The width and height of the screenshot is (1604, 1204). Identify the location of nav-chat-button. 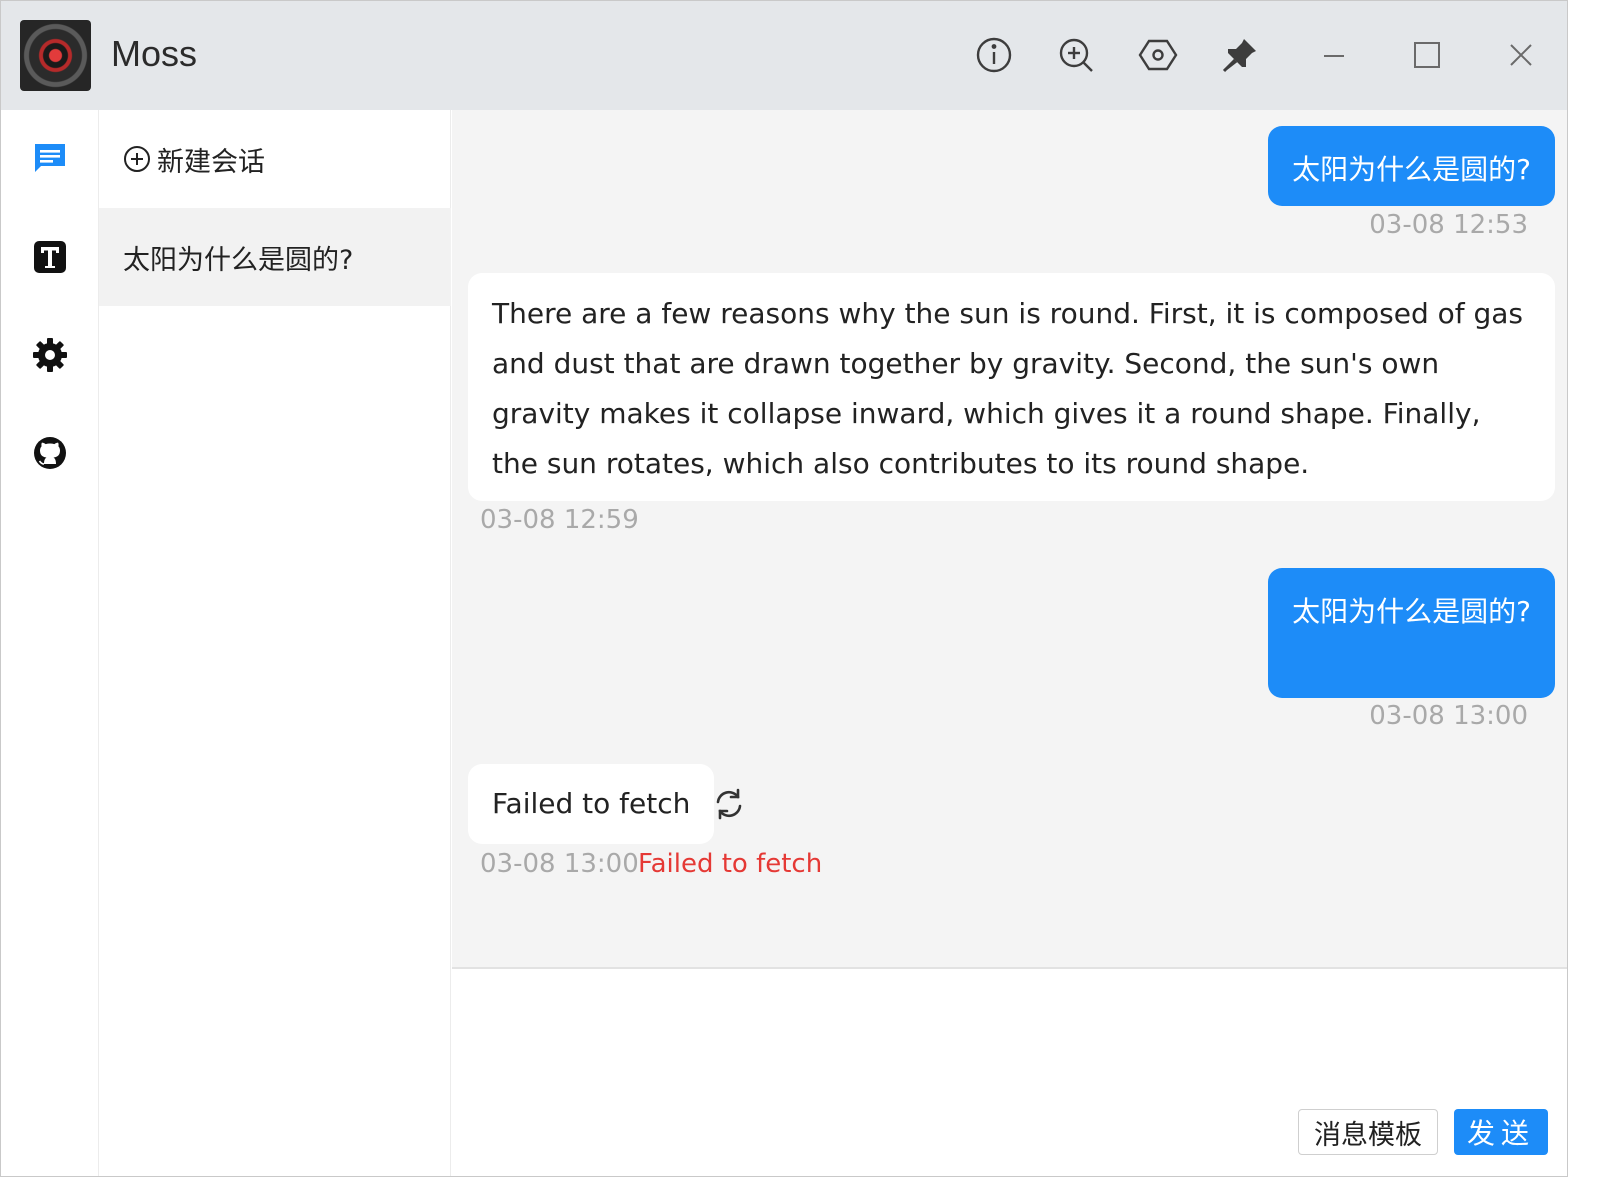
(50, 159).